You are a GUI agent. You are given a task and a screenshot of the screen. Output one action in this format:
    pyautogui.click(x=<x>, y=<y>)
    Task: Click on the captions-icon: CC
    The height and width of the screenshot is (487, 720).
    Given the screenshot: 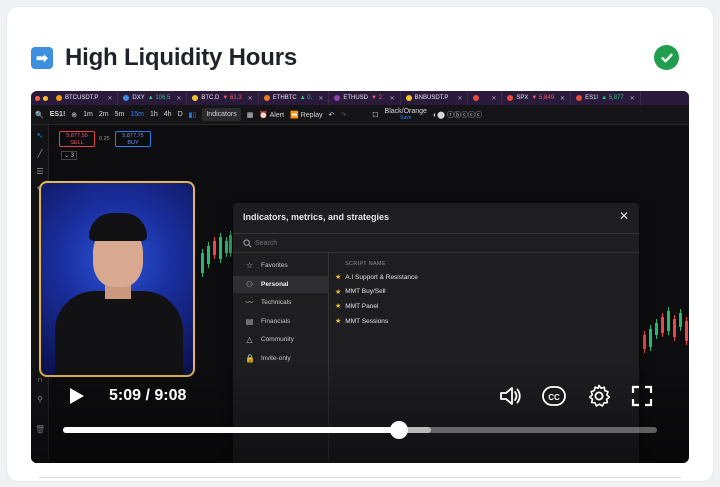 What is the action you would take?
    pyautogui.click(x=554, y=396)
    